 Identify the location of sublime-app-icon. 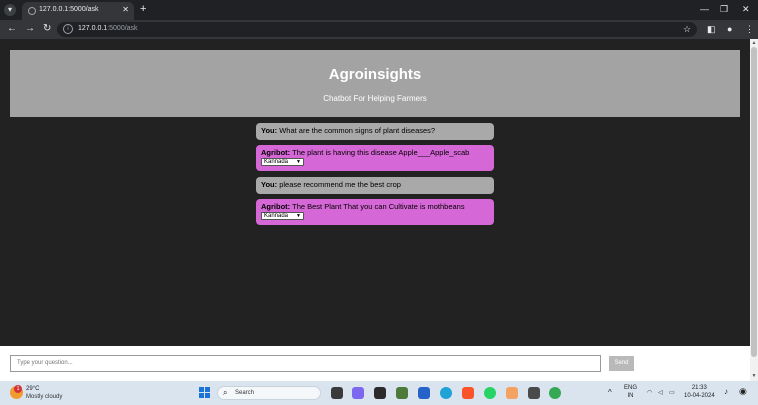
(512, 393).